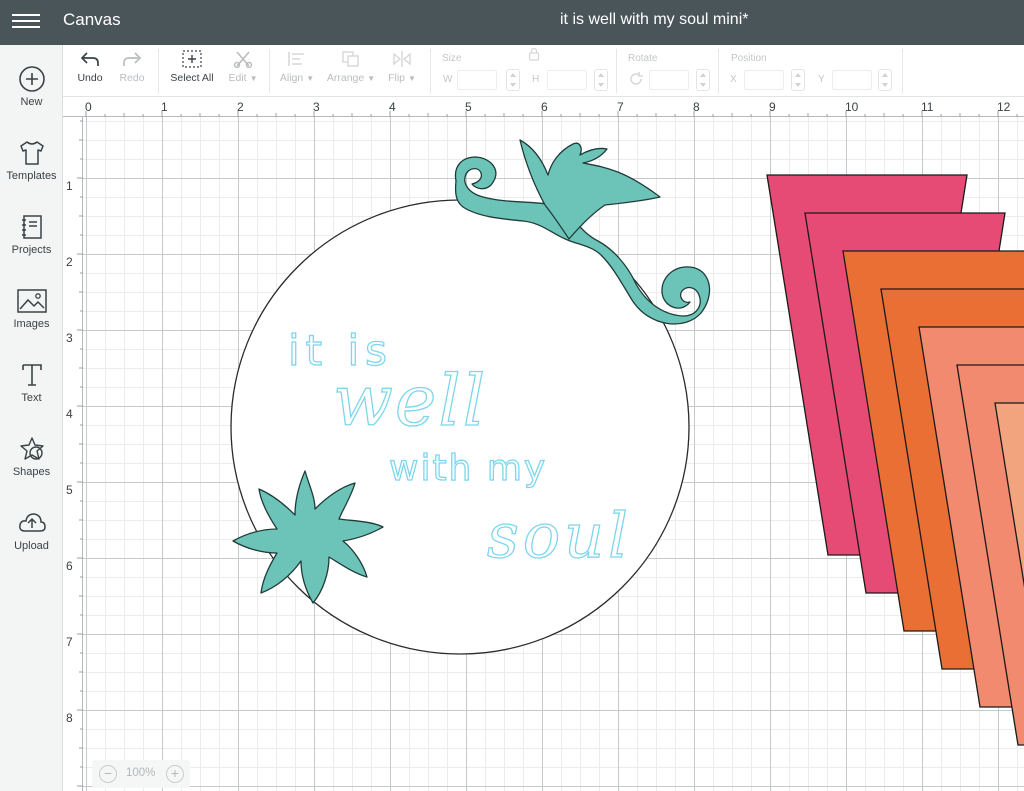 This screenshot has height=791, width=1024. What do you see at coordinates (852, 80) in the screenshot?
I see `y-position-input` at bounding box center [852, 80].